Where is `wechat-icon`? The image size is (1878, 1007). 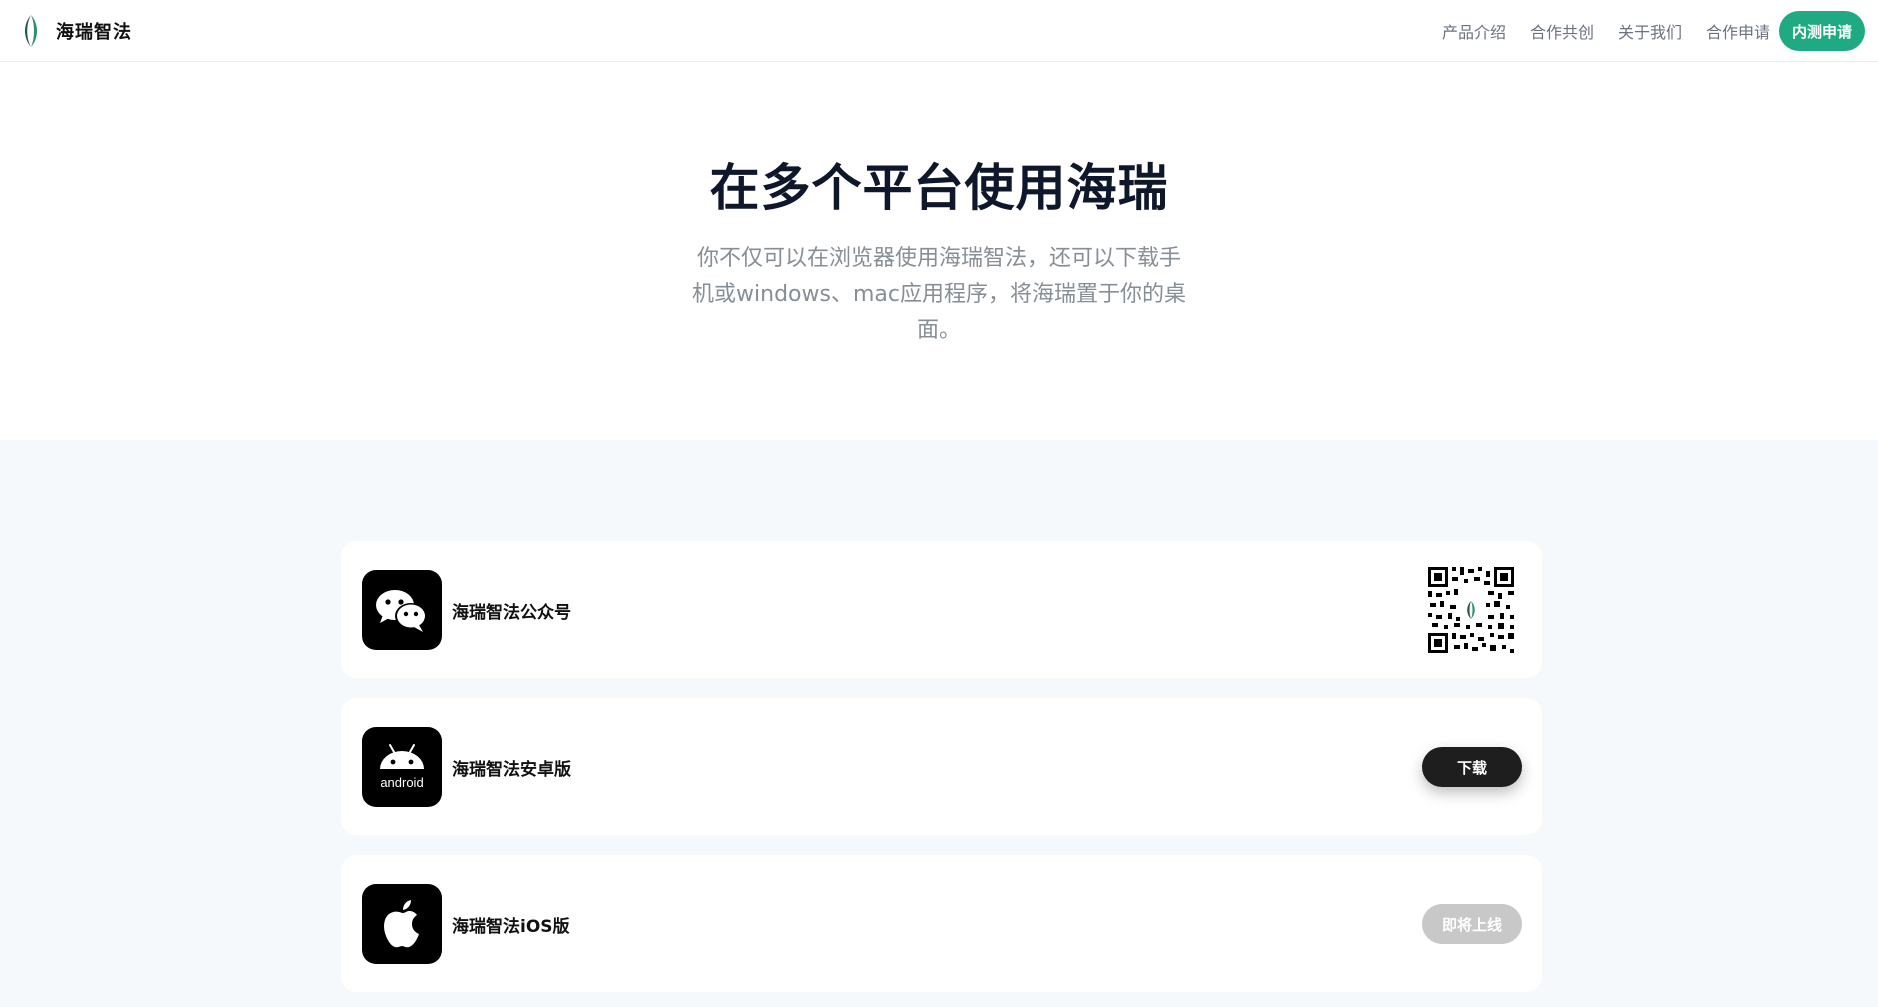 wechat-icon is located at coordinates (401, 611).